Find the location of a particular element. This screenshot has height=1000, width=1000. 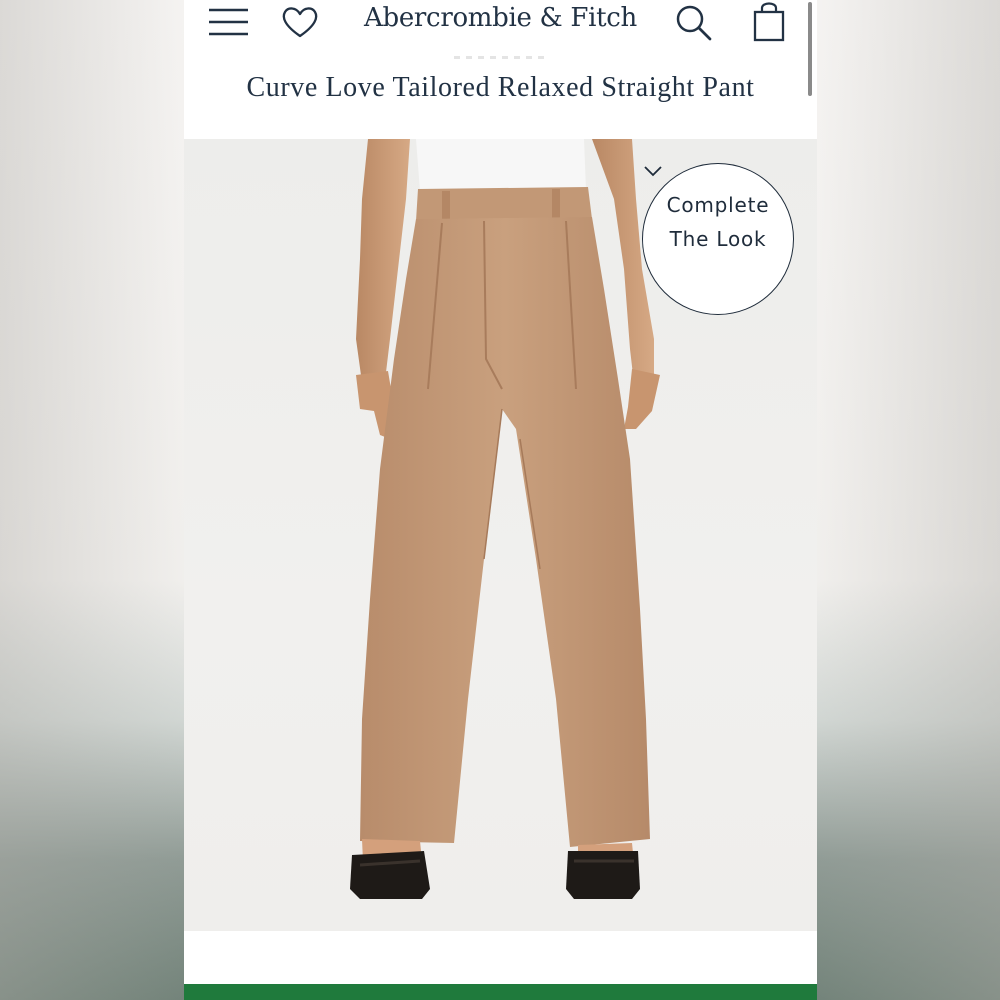

complete-the-look-button: Complete The Look is located at coordinates (718, 239).